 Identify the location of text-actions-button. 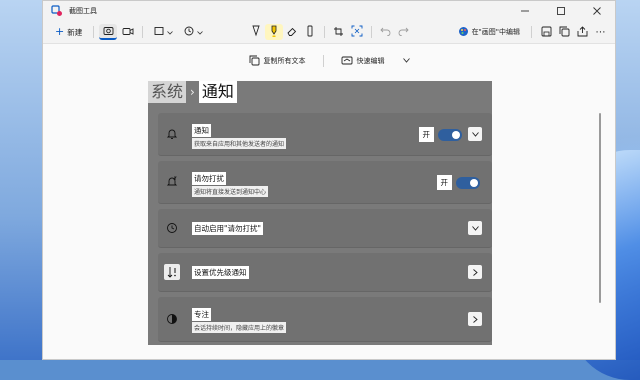
(357, 32).